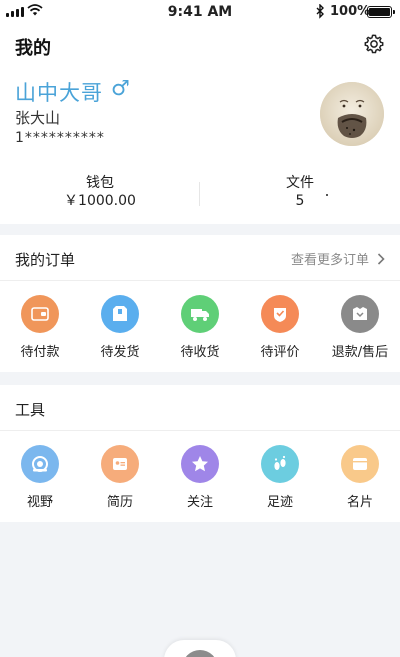 This screenshot has width=400, height=657. Describe the element at coordinates (200, 464) in the screenshot. I see `star-icon` at that location.